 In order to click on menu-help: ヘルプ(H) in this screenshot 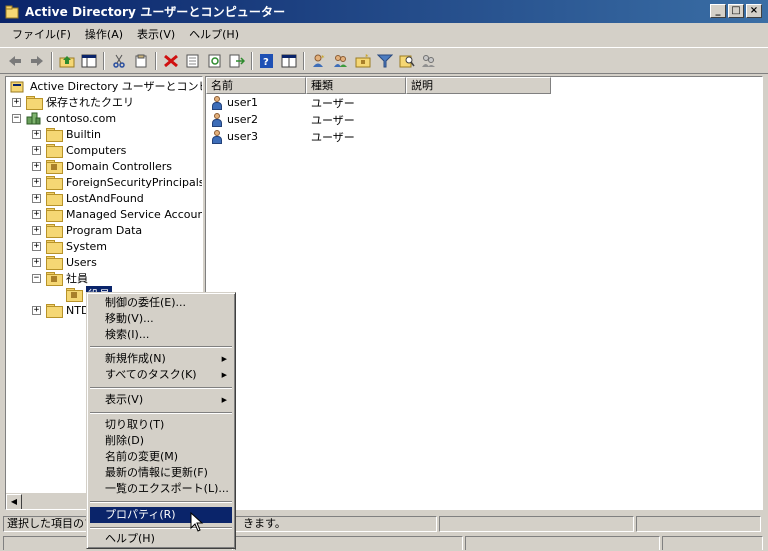, I will do `click(214, 35)`.